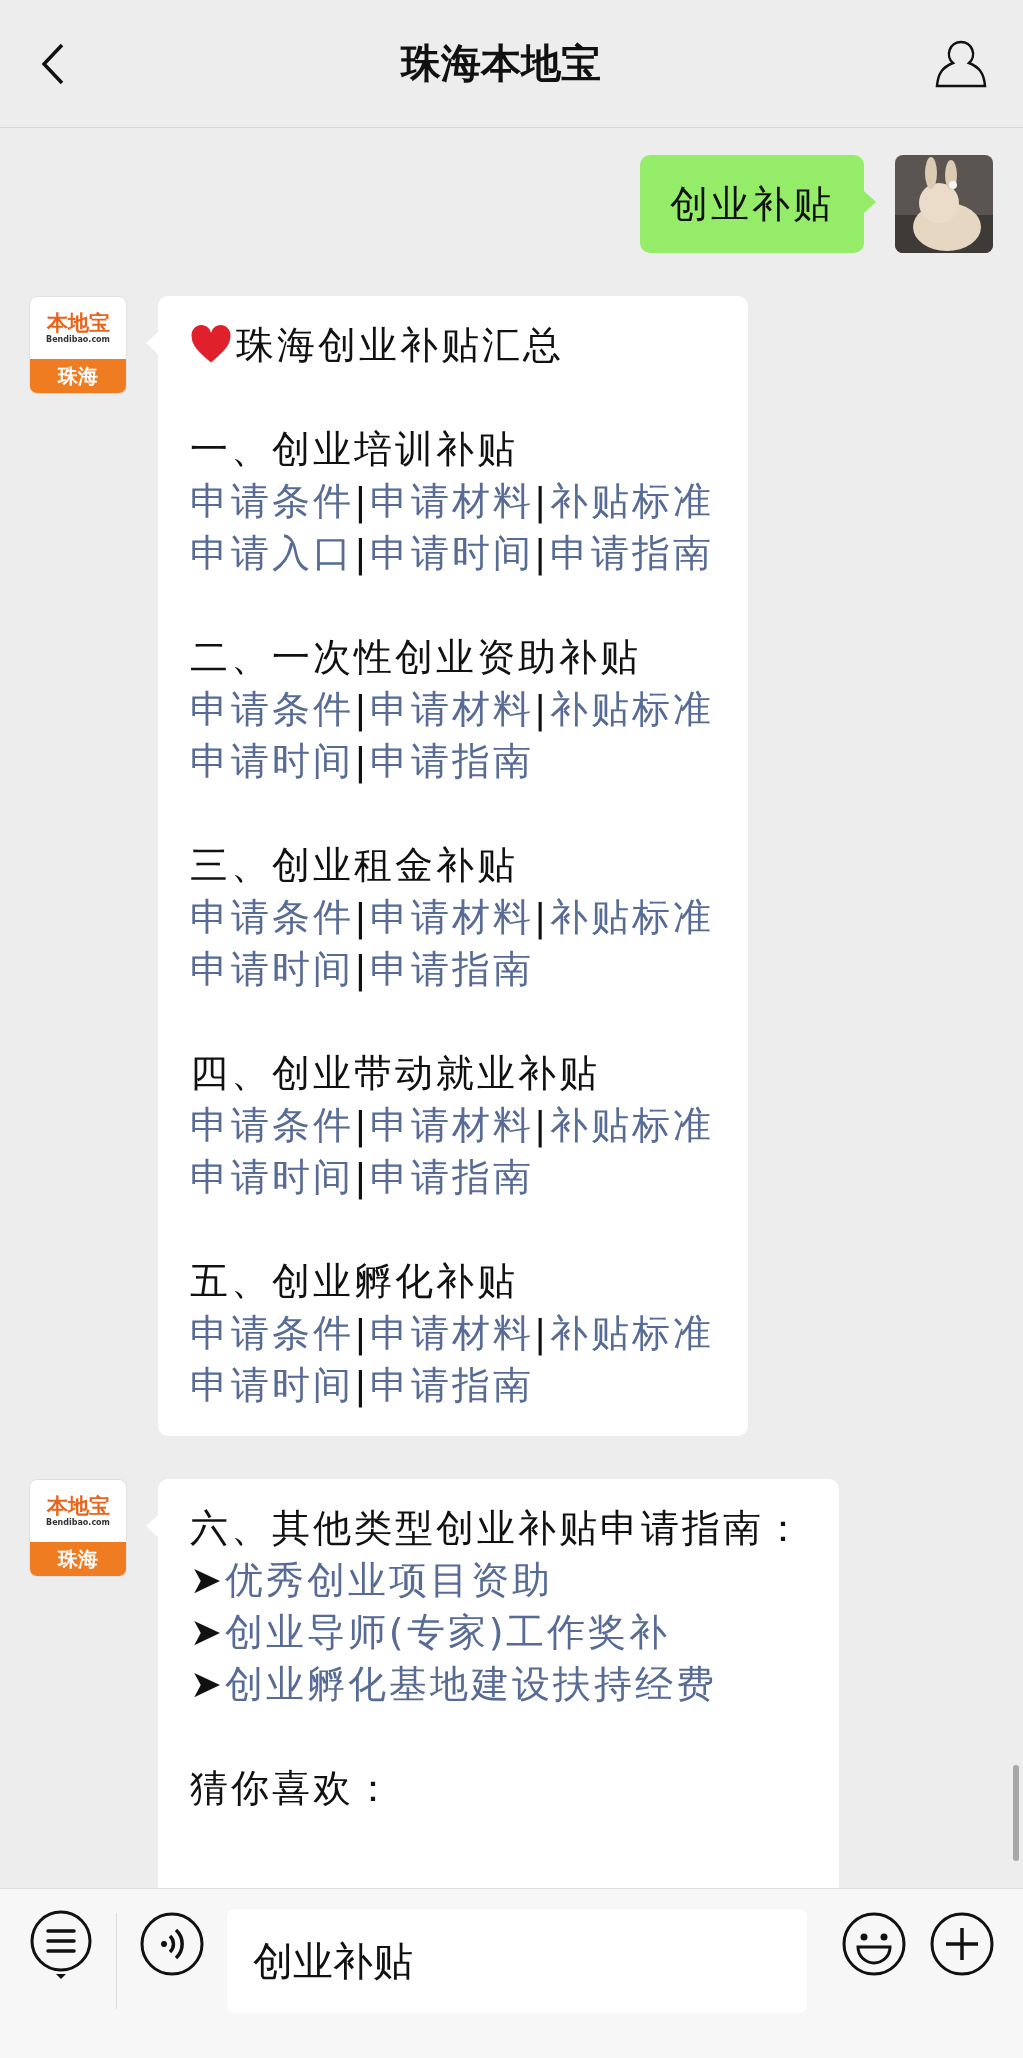 This screenshot has width=1023, height=2058. I want to click on chat-title: 珠海本地宝, so click(500, 63).